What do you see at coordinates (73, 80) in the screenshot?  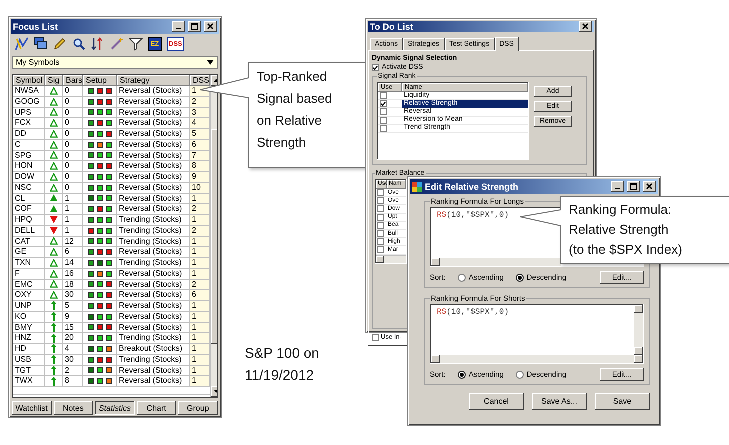 I see `column-header: Bars` at bounding box center [73, 80].